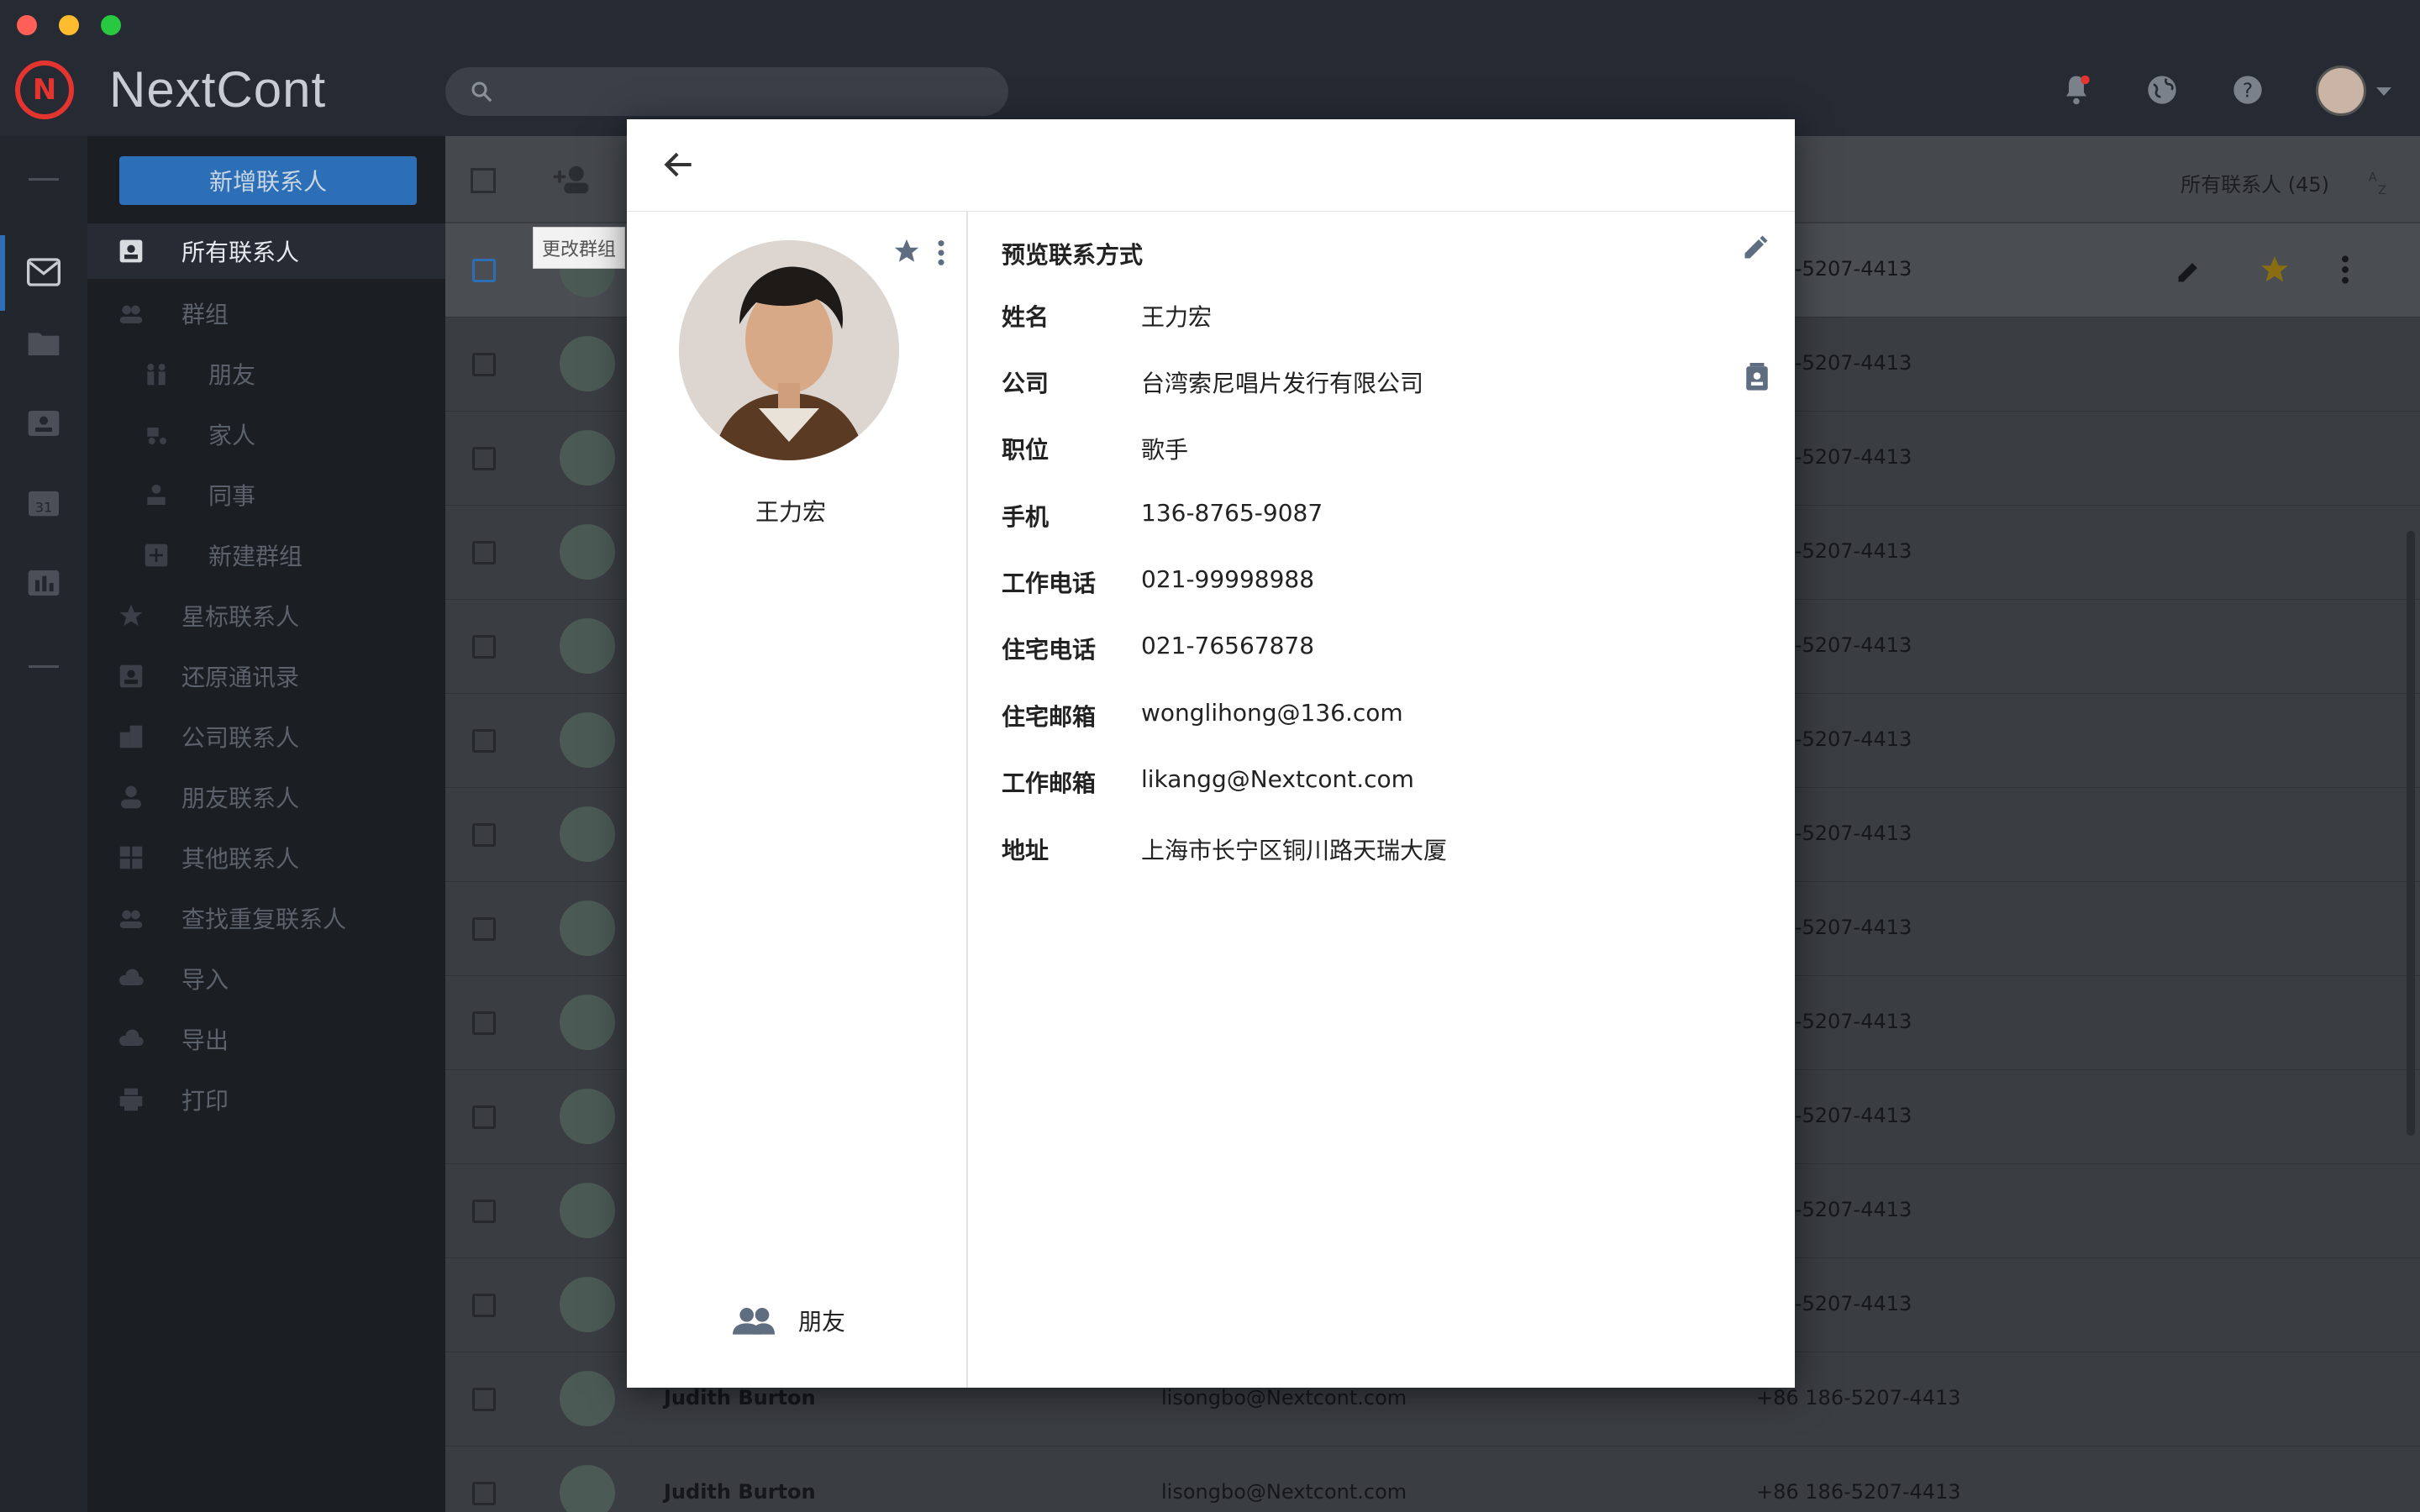 This screenshot has height=1512, width=2420. What do you see at coordinates (2381, 182) in the screenshot?
I see `sort-az-icon: AZ` at bounding box center [2381, 182].